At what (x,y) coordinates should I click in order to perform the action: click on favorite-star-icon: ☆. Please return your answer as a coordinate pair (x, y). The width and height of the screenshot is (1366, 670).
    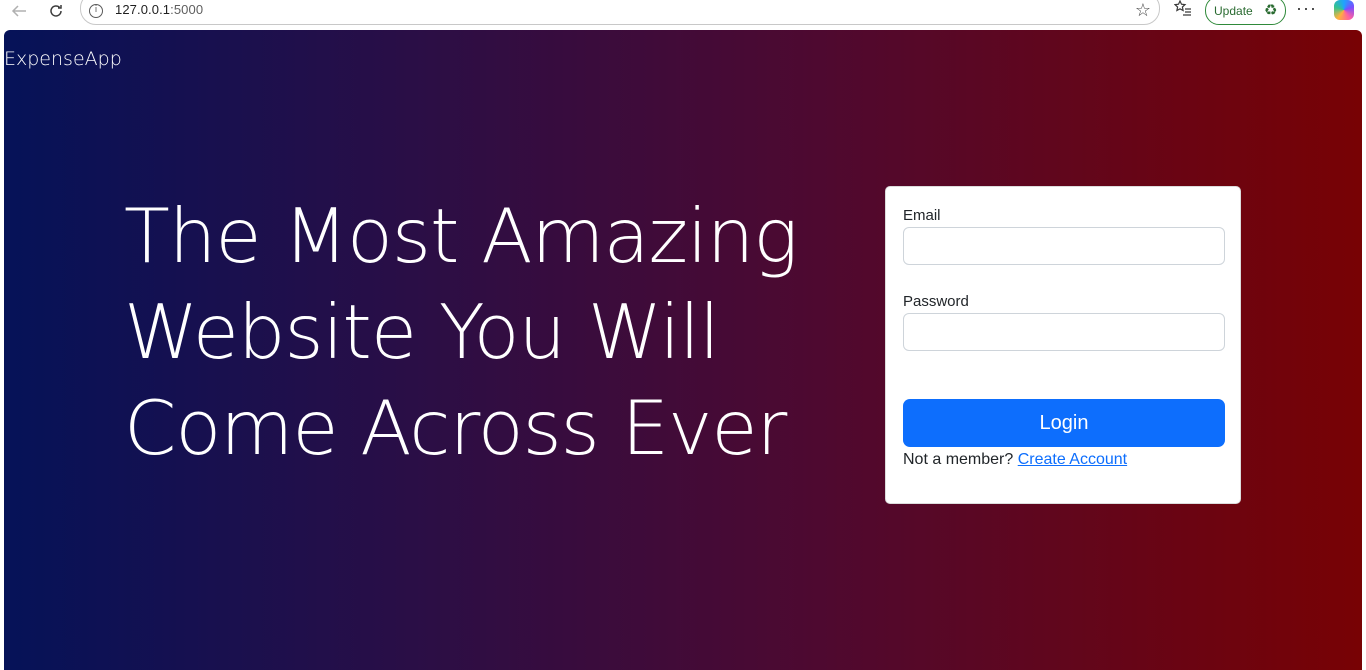
    Looking at the image, I should click on (1143, 10).